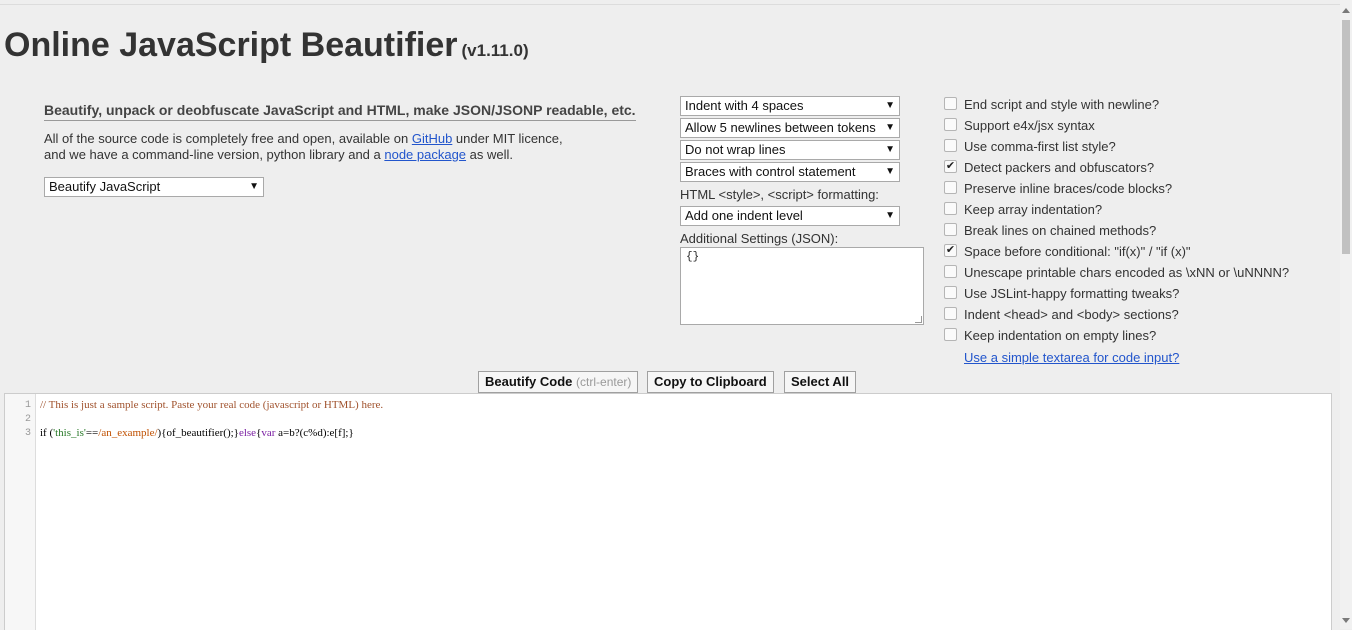 This screenshot has width=1352, height=630. I want to click on braces-select: Braces with control statement ▼, so click(790, 172).